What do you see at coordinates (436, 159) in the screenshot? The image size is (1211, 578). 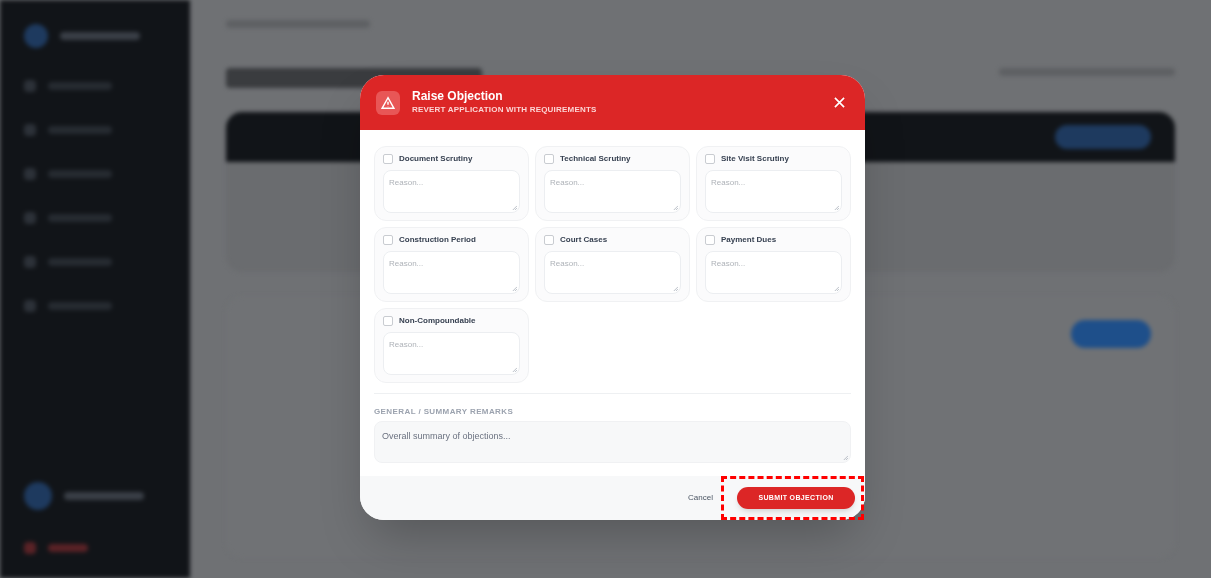 I see `objection-label: Document Scrutiny` at bounding box center [436, 159].